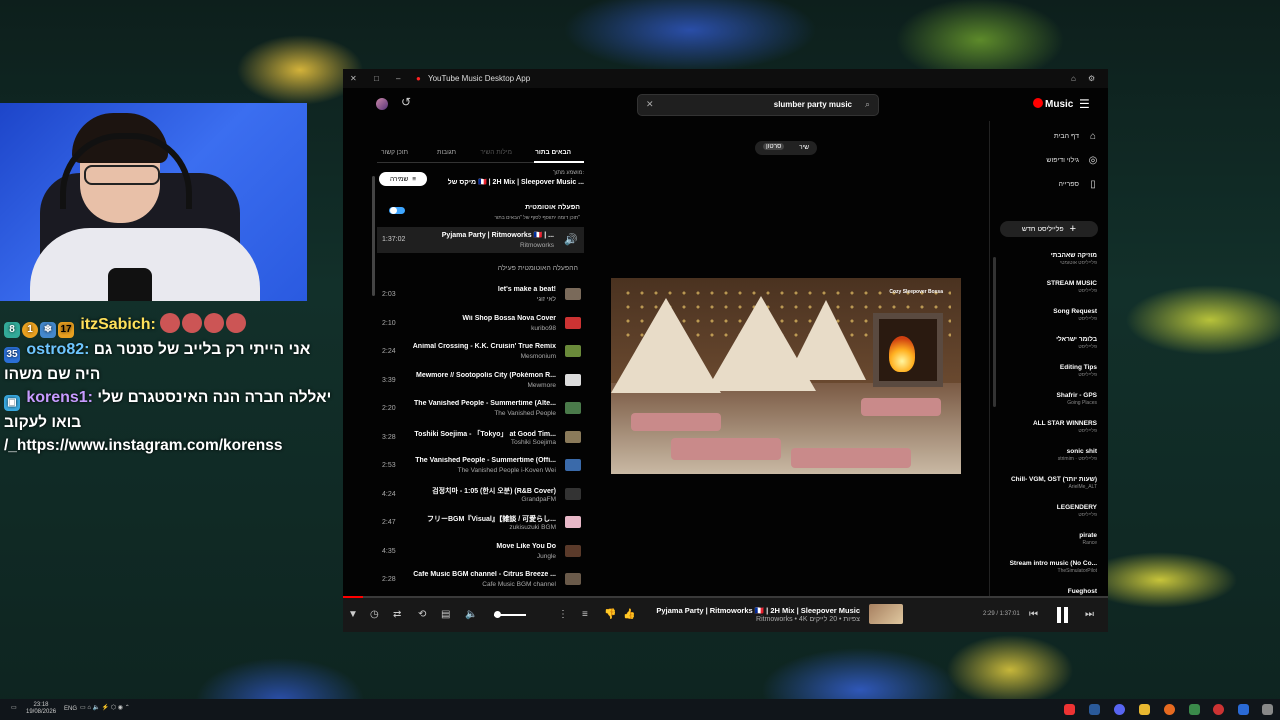  I want to click on cube-badge-icon: ▣, so click(12, 403).